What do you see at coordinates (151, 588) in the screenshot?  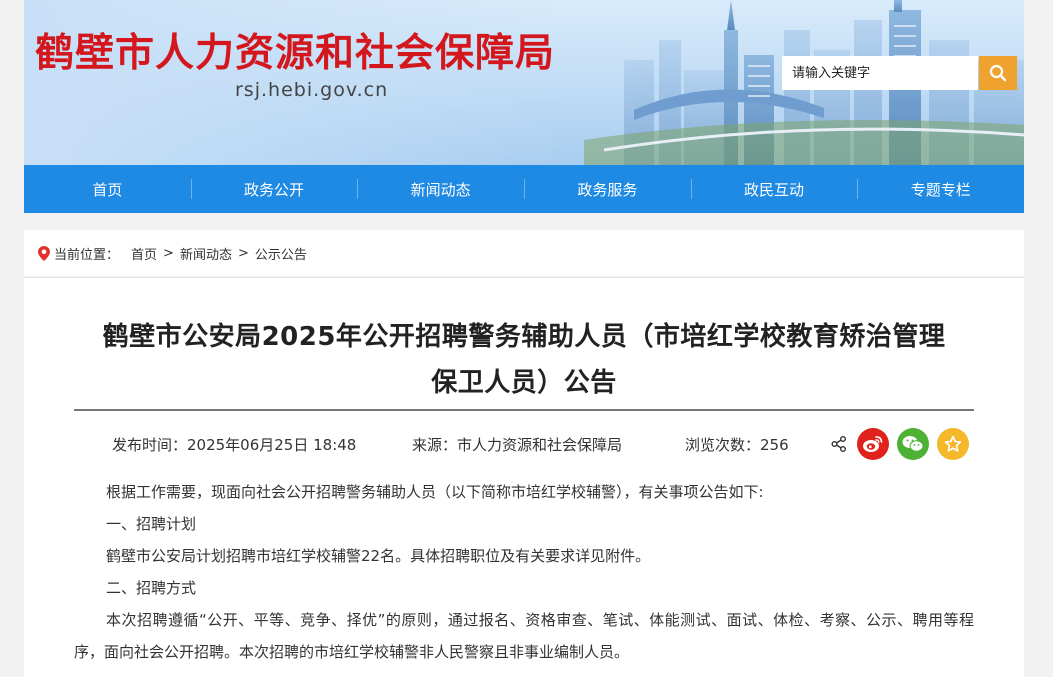 I see `section-heading: 二、招聘方式` at bounding box center [151, 588].